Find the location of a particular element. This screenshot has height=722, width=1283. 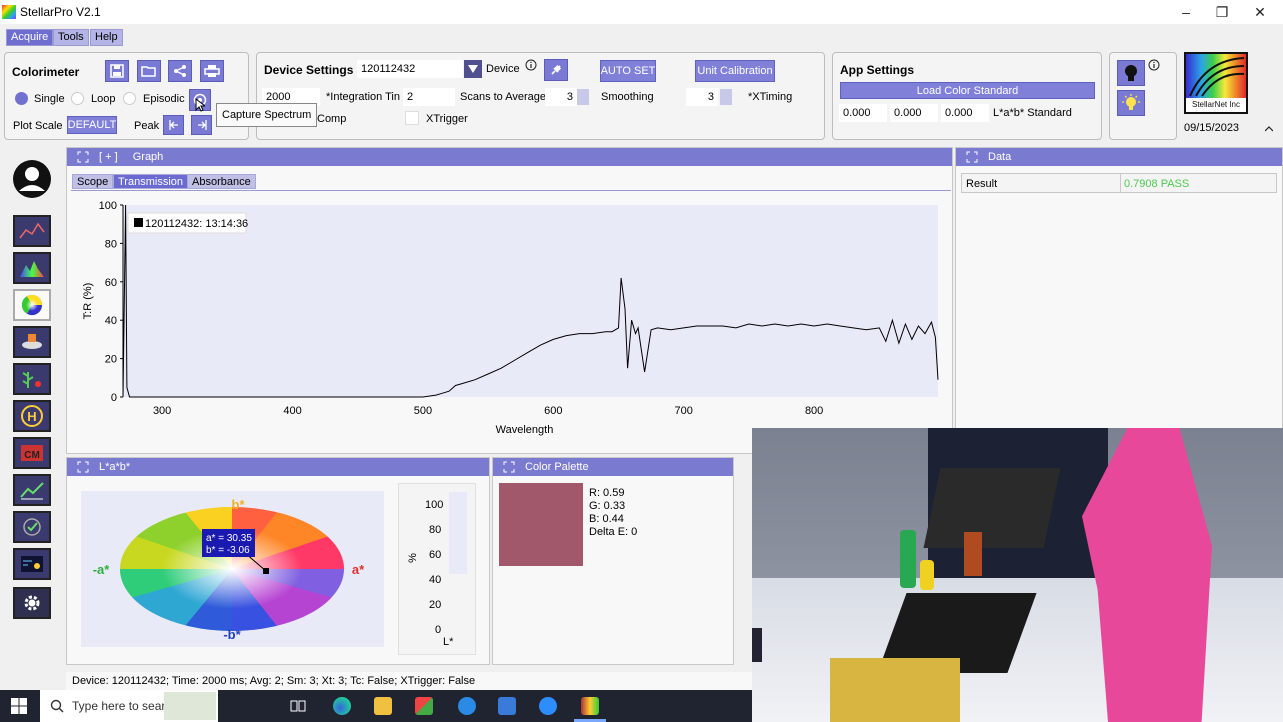

windows-start-icon is located at coordinates (19, 706).